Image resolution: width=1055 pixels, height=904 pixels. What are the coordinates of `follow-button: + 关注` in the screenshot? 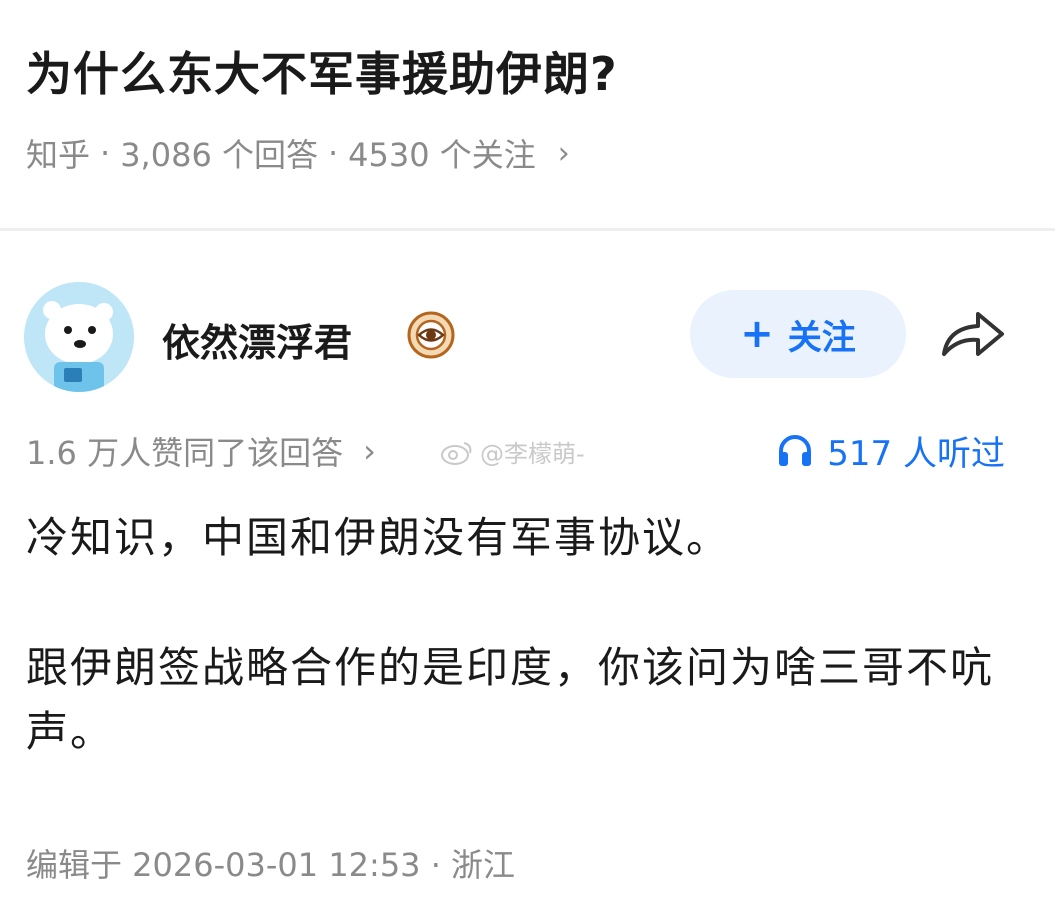 It's located at (798, 334).